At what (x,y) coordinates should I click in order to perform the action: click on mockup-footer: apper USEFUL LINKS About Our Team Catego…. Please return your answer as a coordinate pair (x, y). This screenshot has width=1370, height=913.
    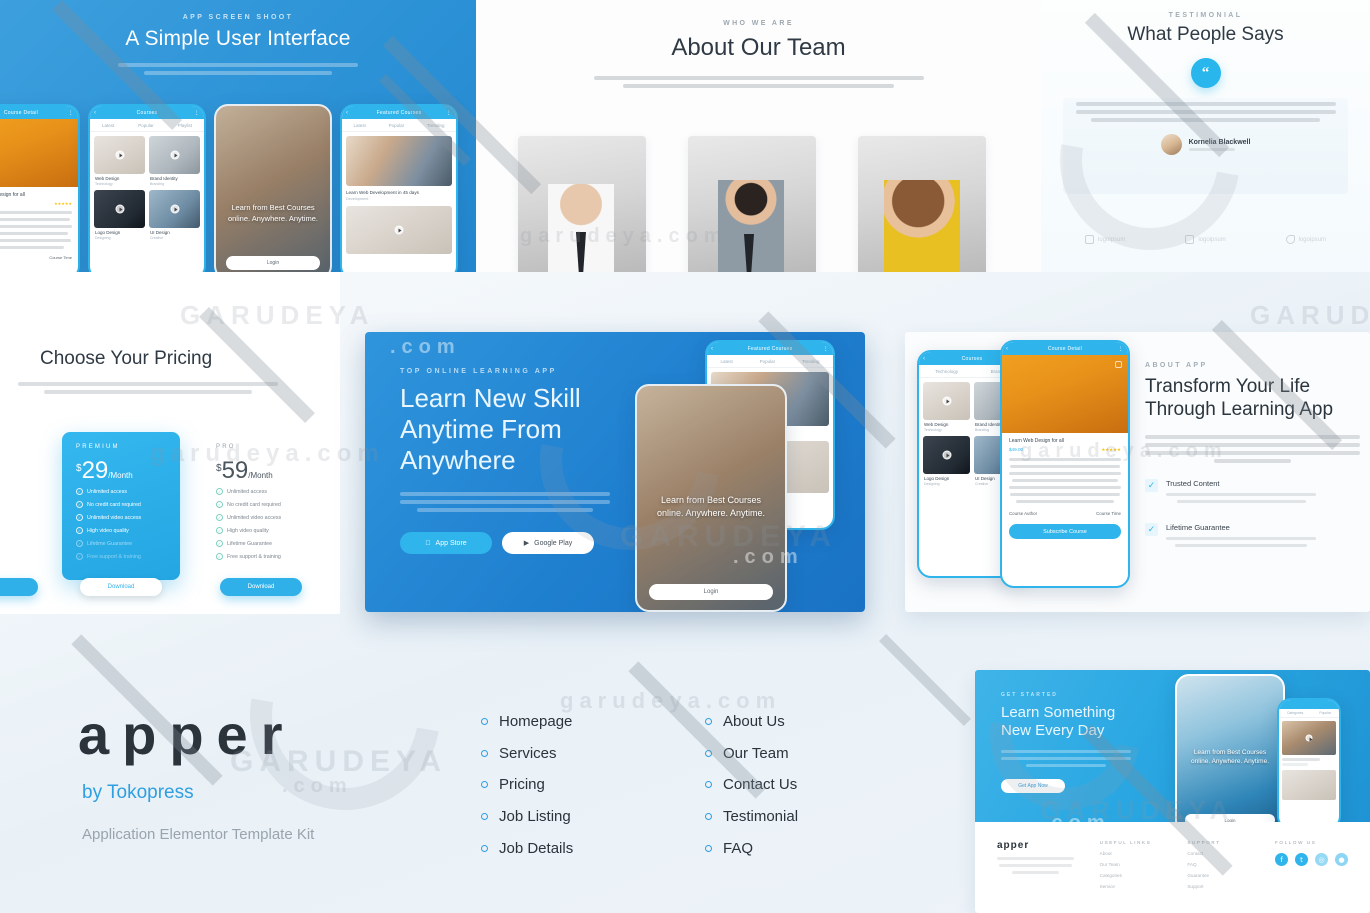
    Looking at the image, I should click on (1172, 855).